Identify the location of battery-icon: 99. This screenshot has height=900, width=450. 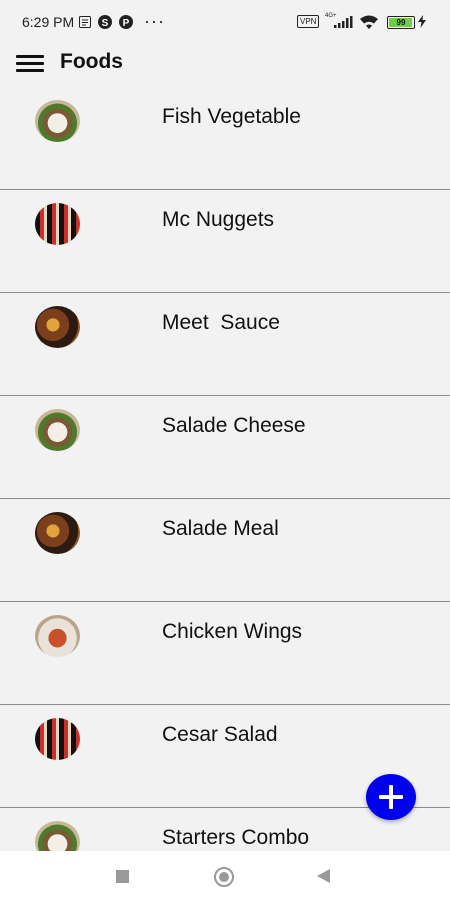
(401, 22).